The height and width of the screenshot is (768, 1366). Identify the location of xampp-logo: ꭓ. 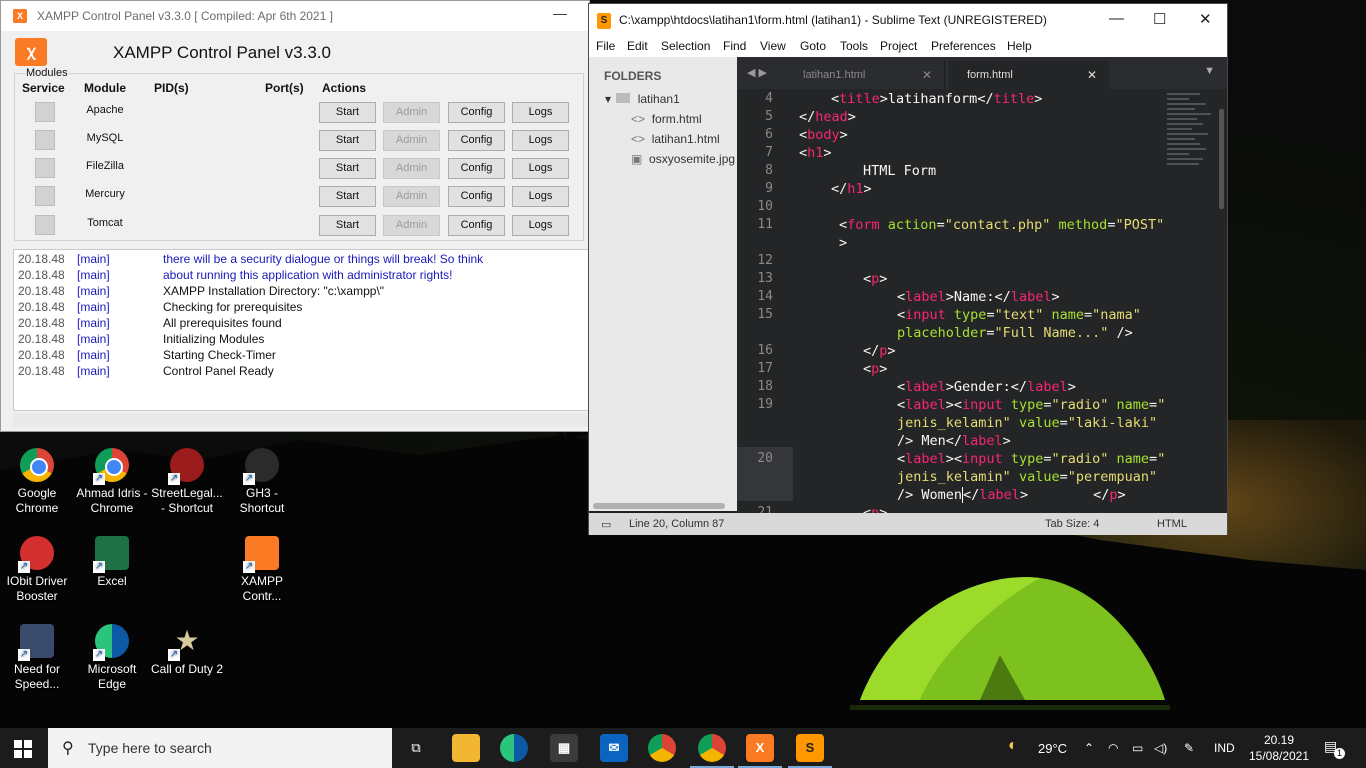
(31, 52).